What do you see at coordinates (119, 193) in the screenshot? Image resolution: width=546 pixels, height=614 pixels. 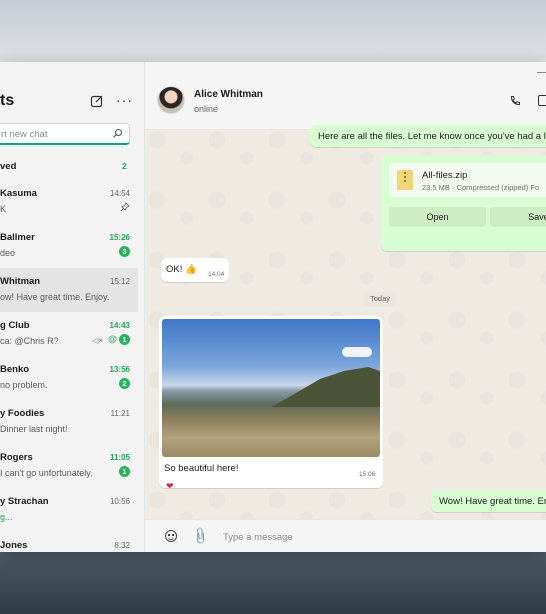 I see `chat-time: 14:54` at bounding box center [119, 193].